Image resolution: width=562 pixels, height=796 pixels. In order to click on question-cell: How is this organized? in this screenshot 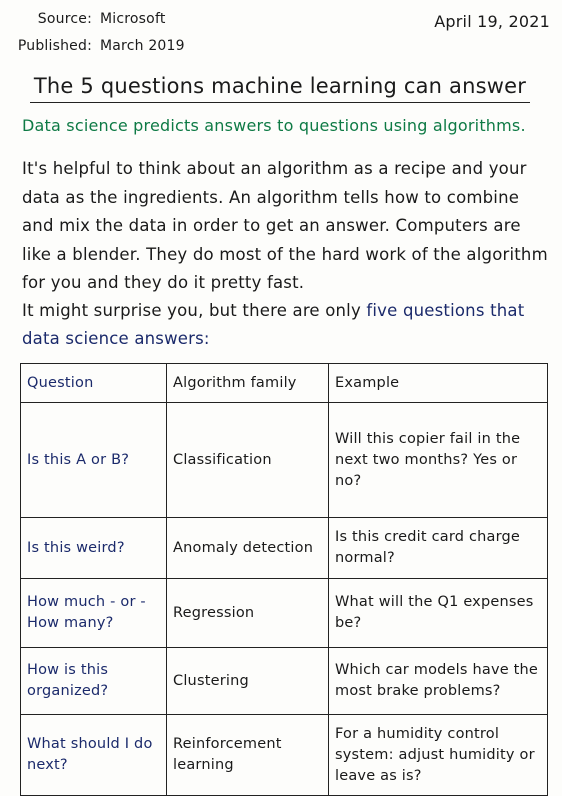, I will do `click(93, 681)`.